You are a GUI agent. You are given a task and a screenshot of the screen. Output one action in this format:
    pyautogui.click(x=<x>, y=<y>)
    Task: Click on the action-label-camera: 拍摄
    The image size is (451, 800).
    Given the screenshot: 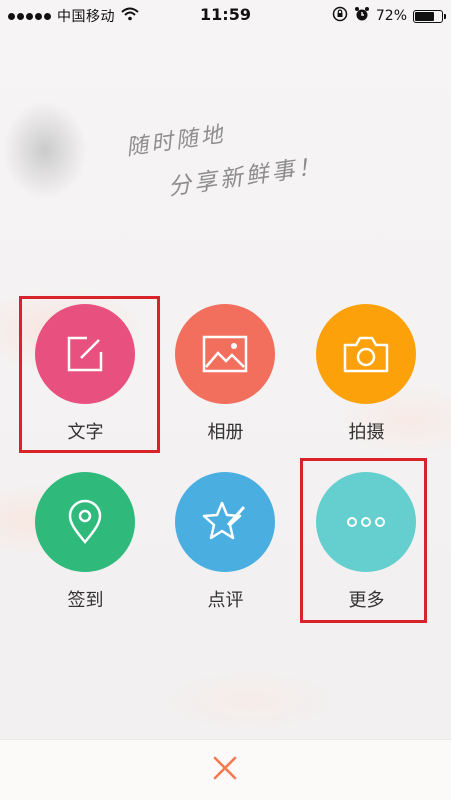 What is the action you would take?
    pyautogui.click(x=366, y=432)
    